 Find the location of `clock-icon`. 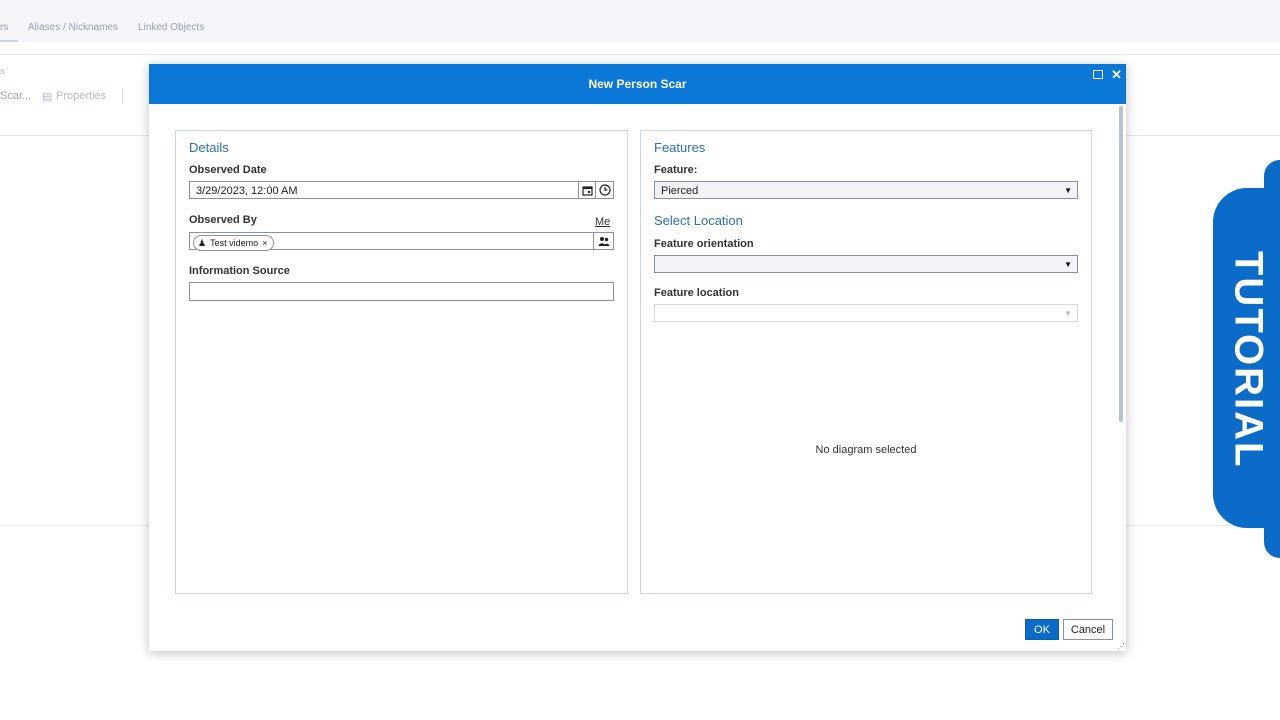

clock-icon is located at coordinates (604, 190).